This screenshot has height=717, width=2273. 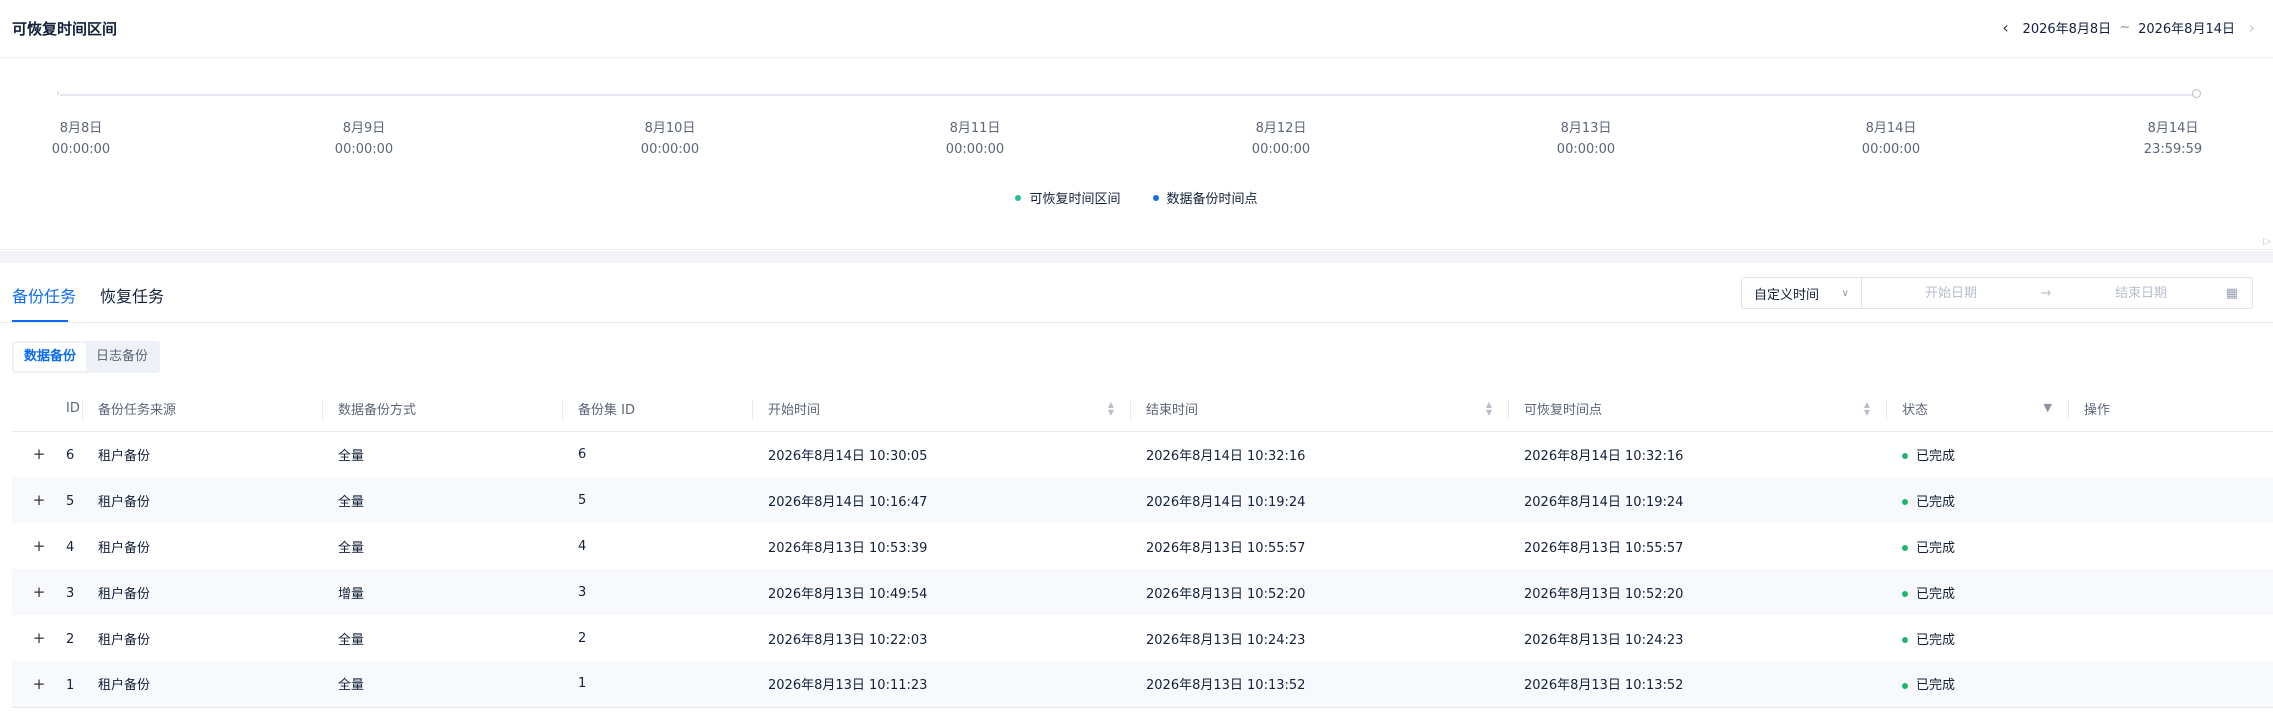 What do you see at coordinates (657, 592) in the screenshot?
I see `cell-set-id: 3` at bounding box center [657, 592].